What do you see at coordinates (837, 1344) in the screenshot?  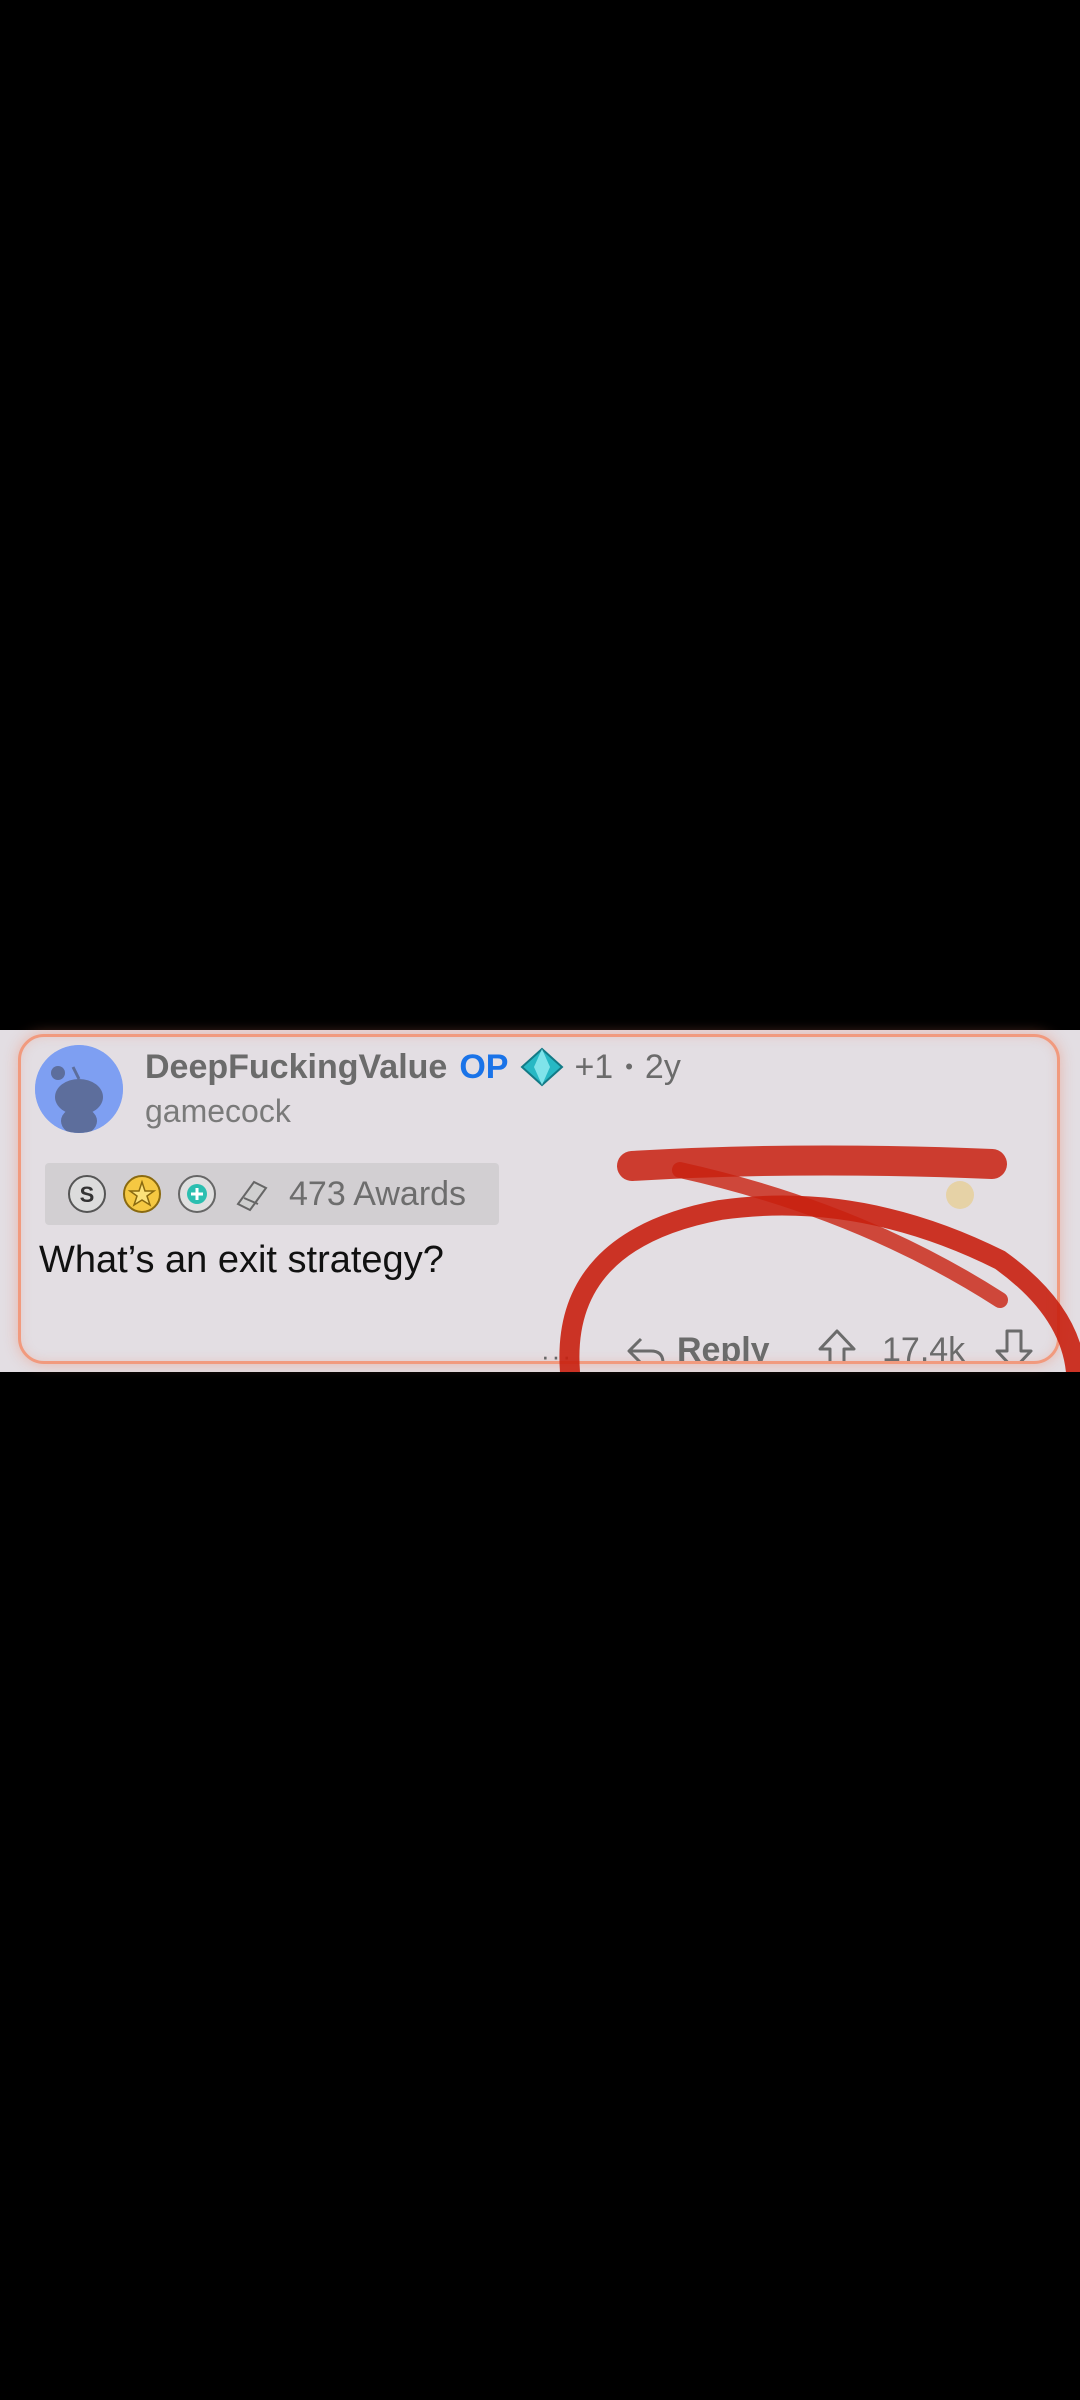 I see `upvote-icon` at bounding box center [837, 1344].